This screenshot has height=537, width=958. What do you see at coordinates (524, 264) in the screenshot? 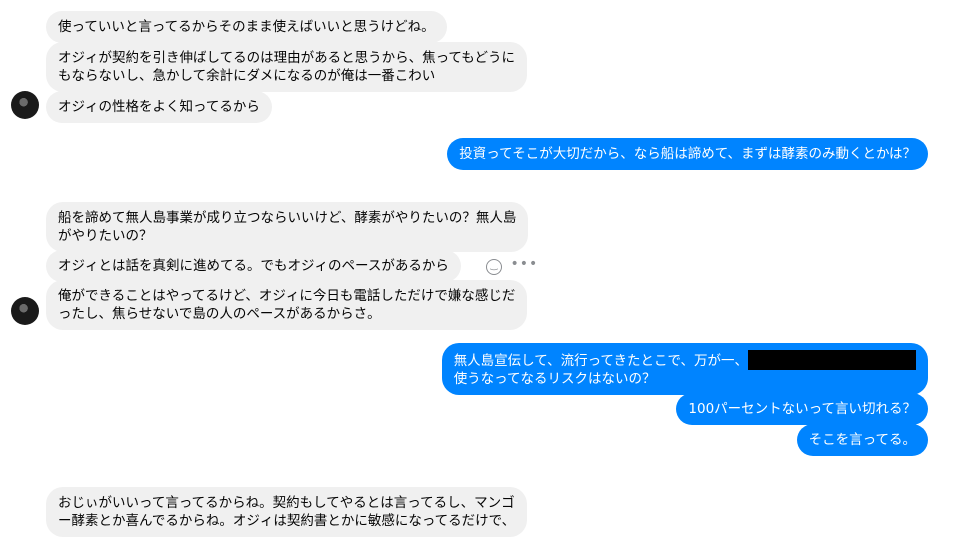
I see `ellipsis-icon: •••` at bounding box center [524, 264].